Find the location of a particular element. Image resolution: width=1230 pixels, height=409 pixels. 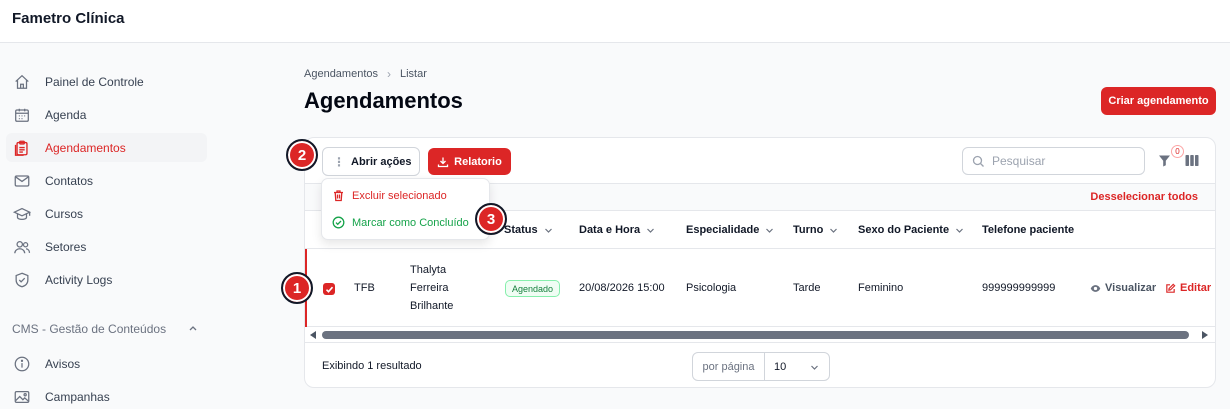

mark-as-done-item: Marcar como Concluído is located at coordinates (400, 222).